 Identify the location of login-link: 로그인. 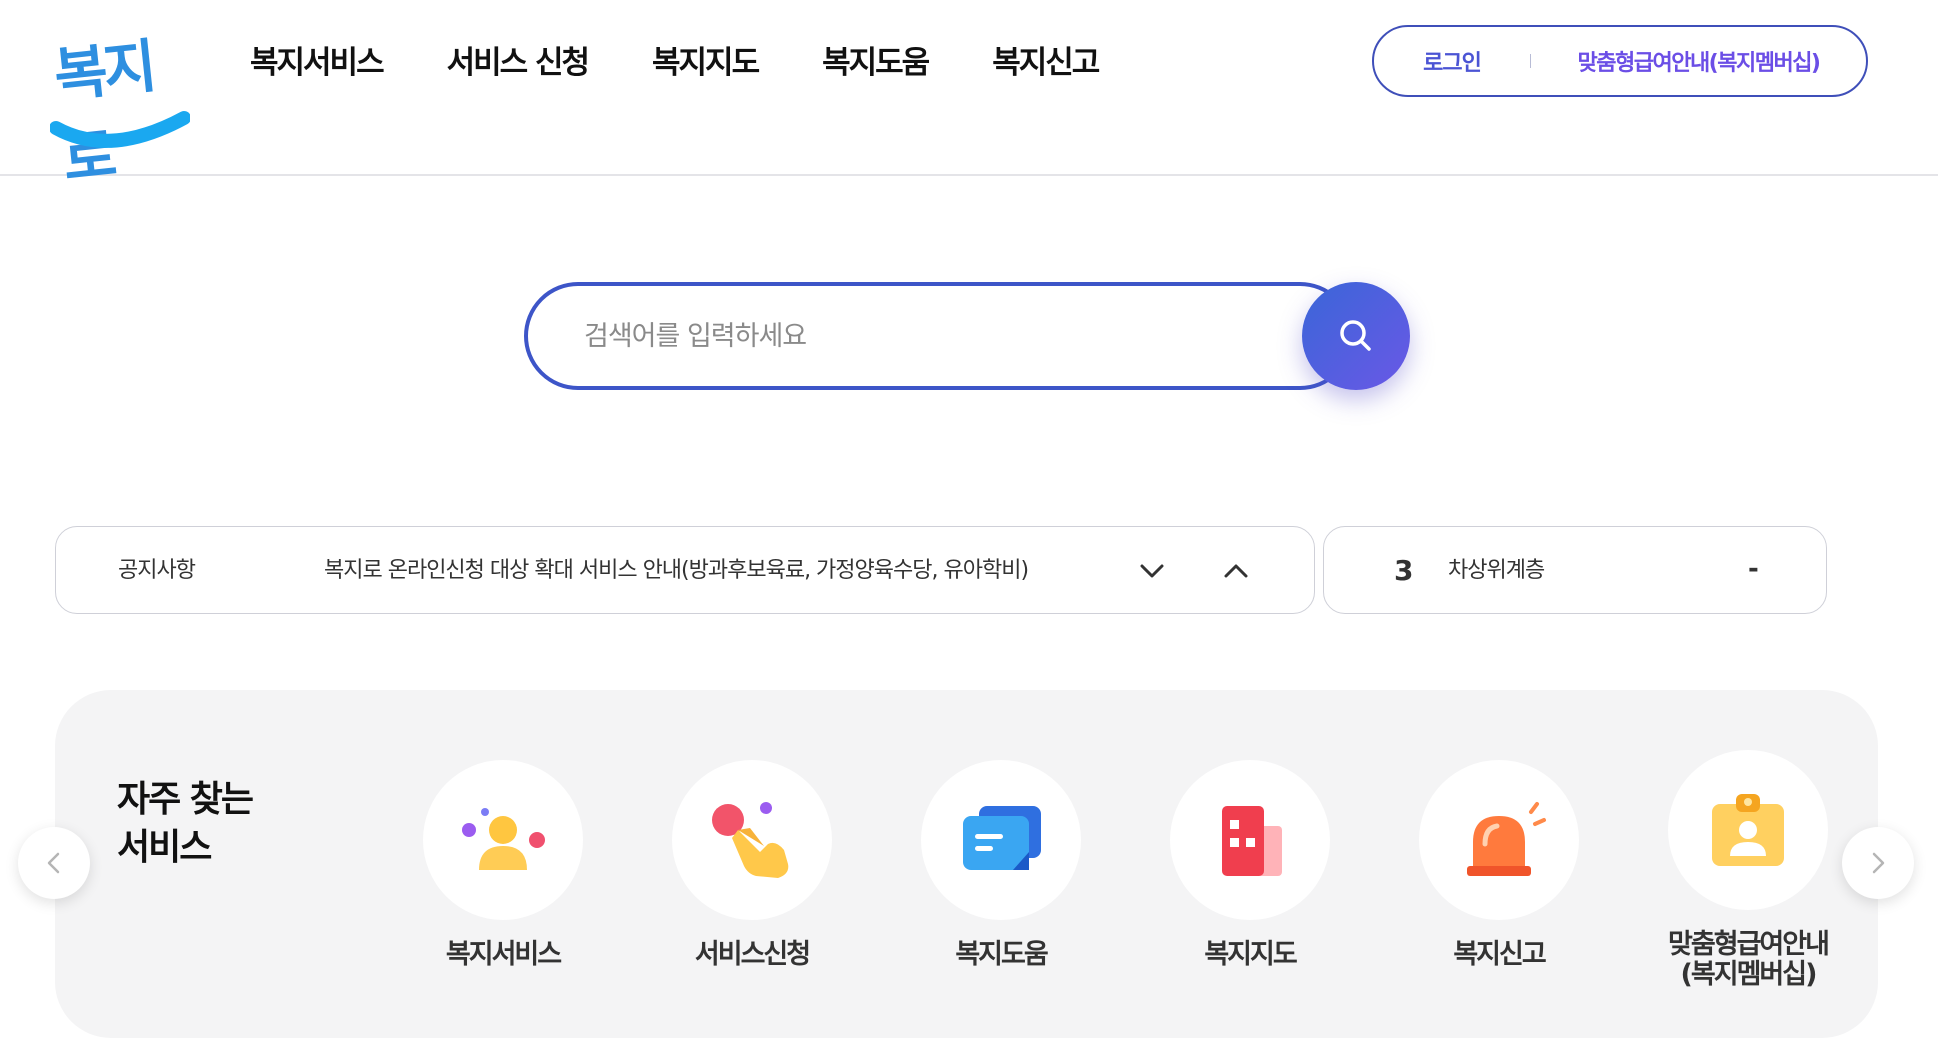
(1452, 61).